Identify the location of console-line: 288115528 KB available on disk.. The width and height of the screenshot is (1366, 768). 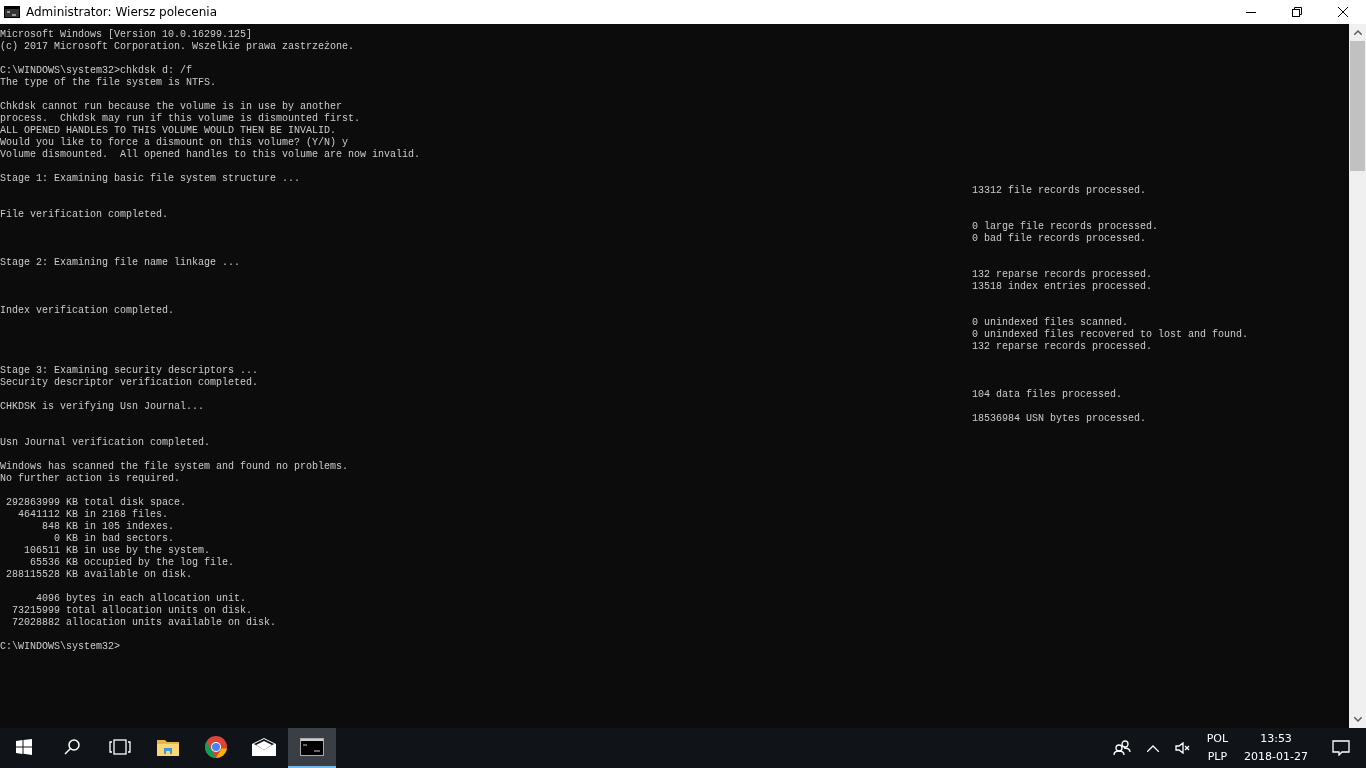
(99, 574).